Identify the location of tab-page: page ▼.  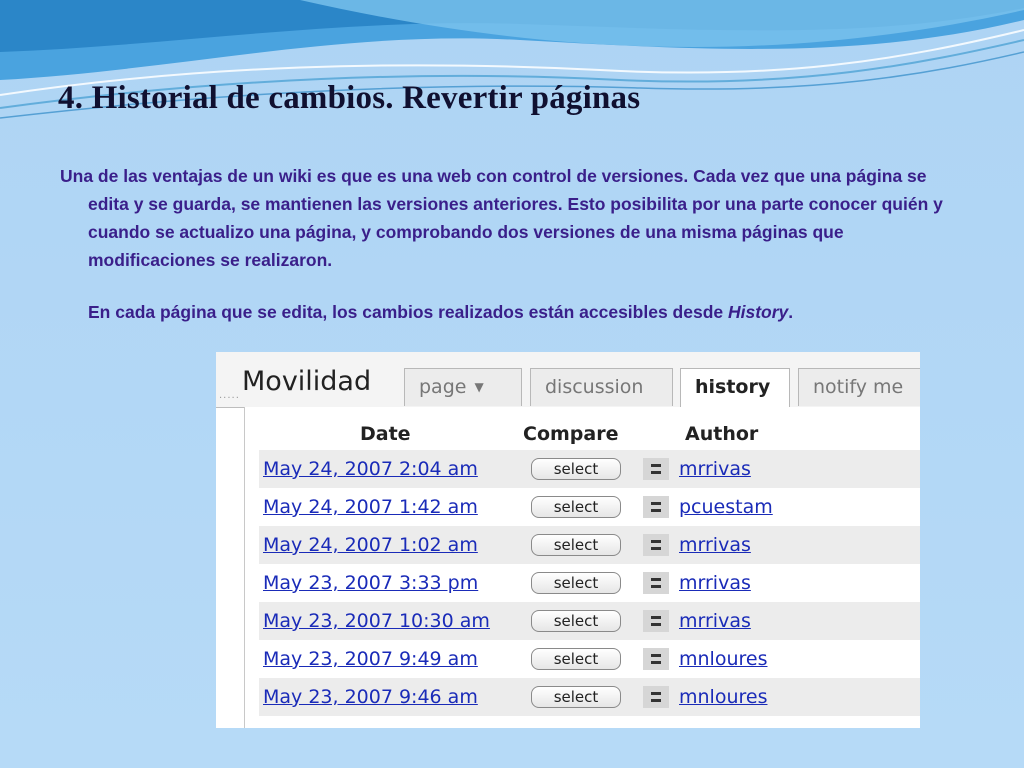
(463, 387).